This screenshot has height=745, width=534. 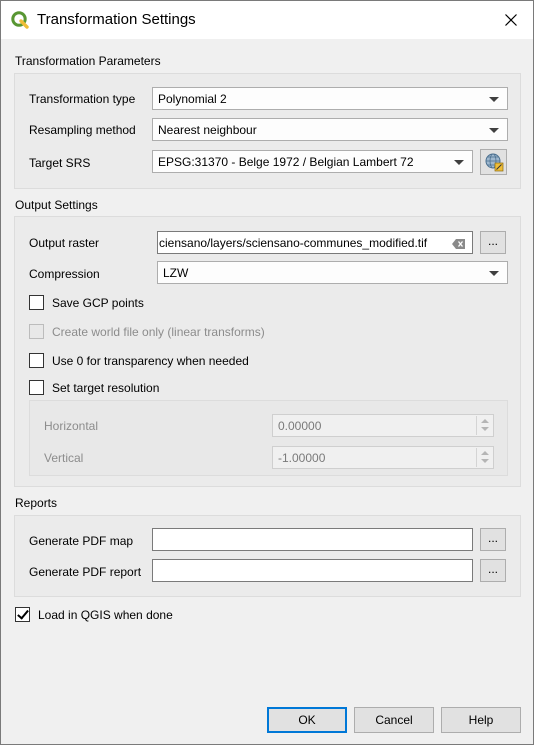 What do you see at coordinates (36, 302) in the screenshot?
I see `save-gcp-checkbox` at bounding box center [36, 302].